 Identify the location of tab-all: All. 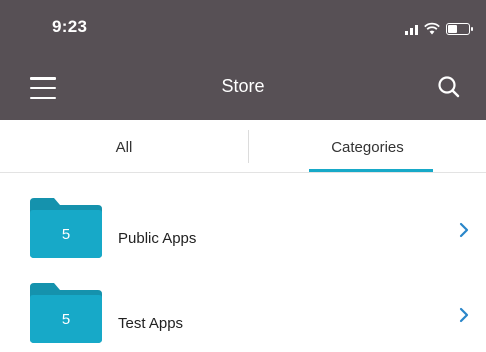
(124, 146).